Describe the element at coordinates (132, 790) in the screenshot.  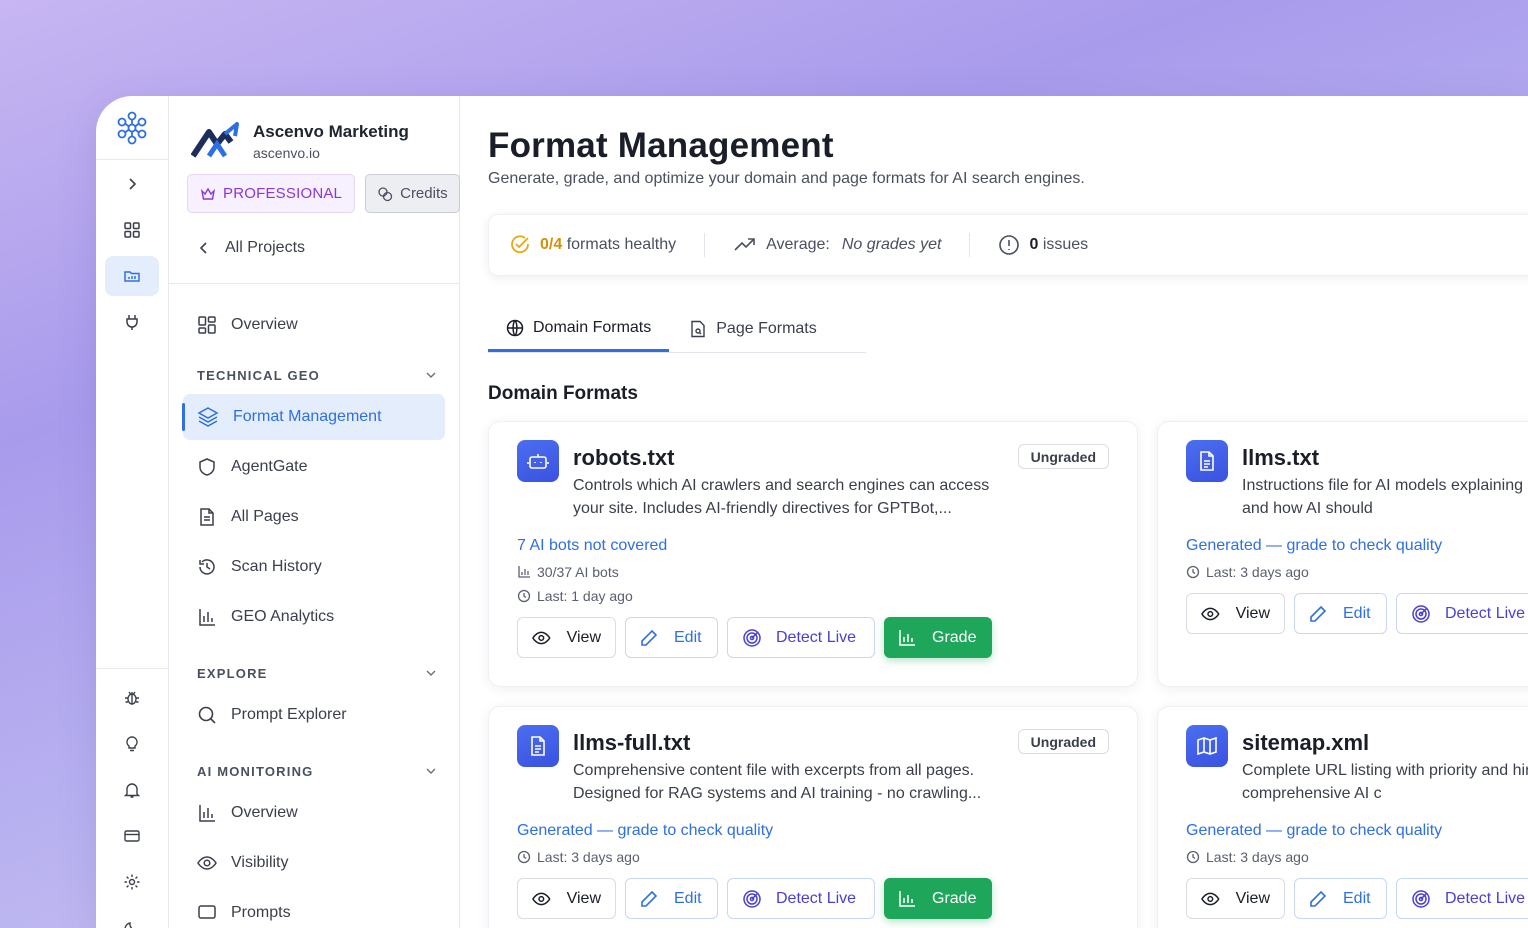
I see `rail-notifications` at that location.